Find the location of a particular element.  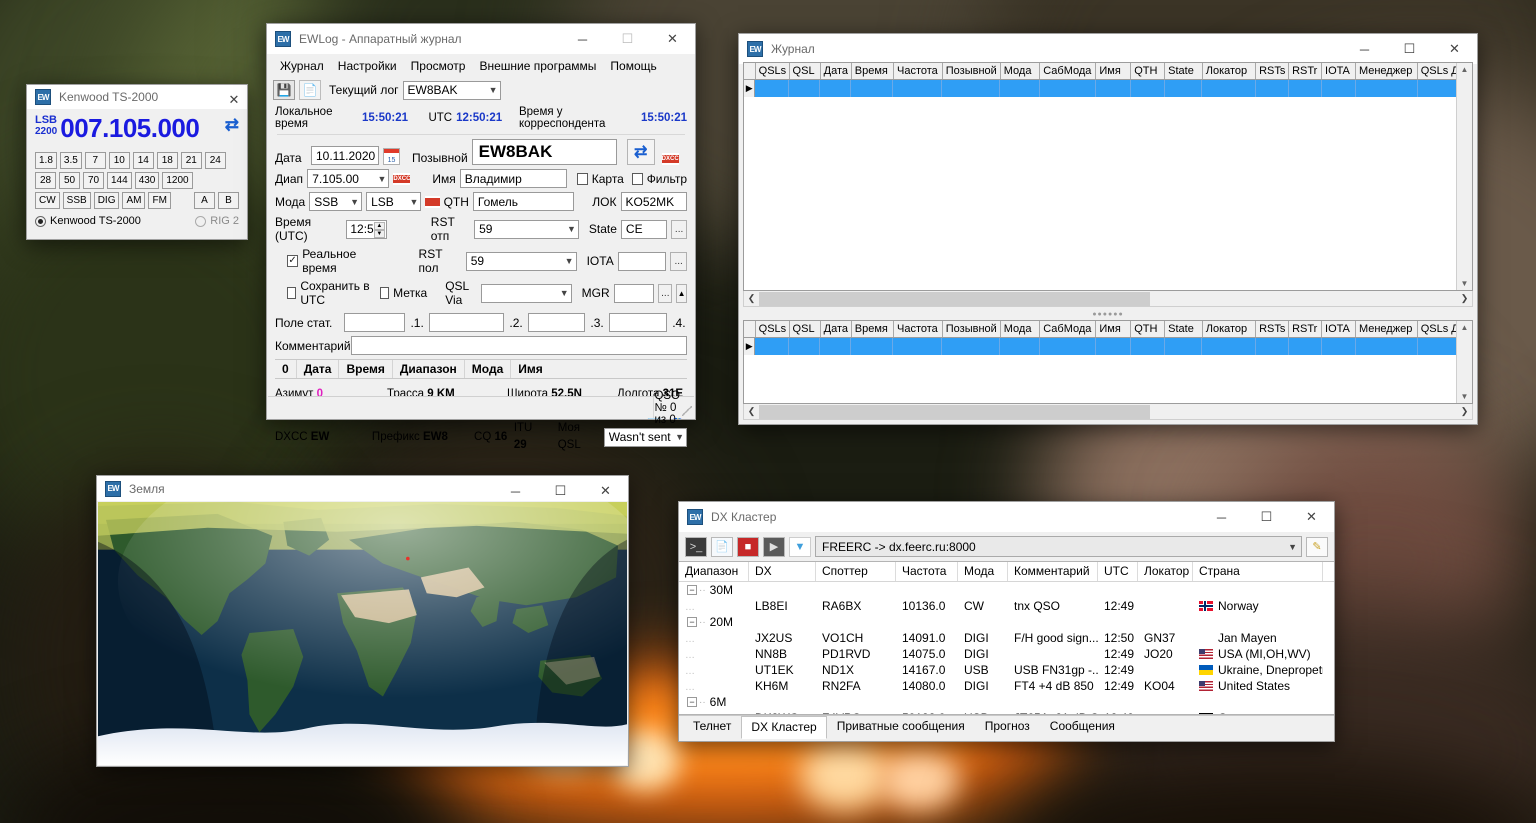

scroll-left-icon: ❮ is located at coordinates (751, 298).